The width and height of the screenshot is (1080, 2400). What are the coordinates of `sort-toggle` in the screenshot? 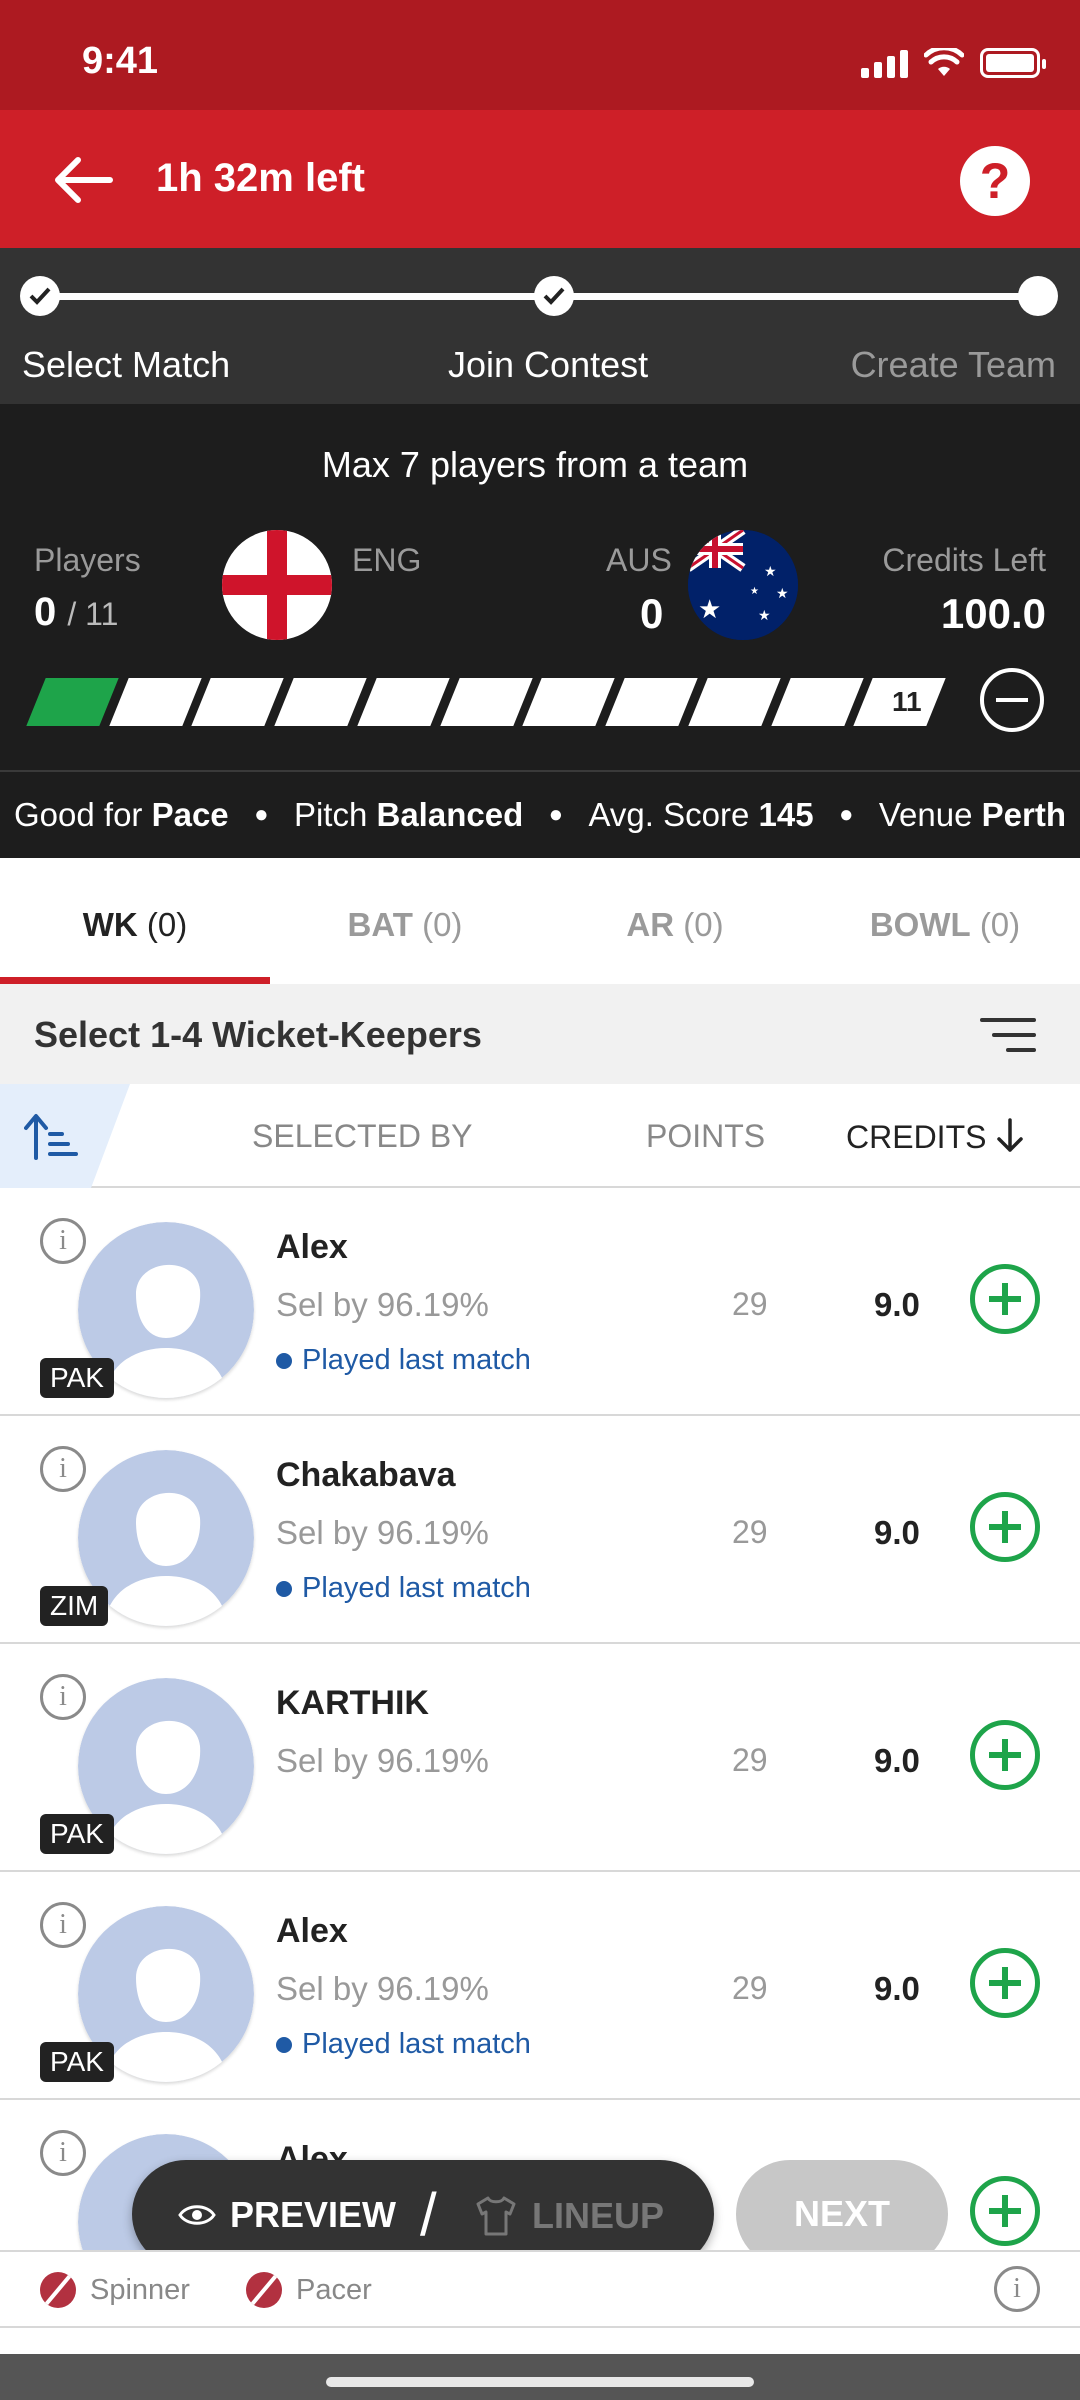 It's located at (65, 1136).